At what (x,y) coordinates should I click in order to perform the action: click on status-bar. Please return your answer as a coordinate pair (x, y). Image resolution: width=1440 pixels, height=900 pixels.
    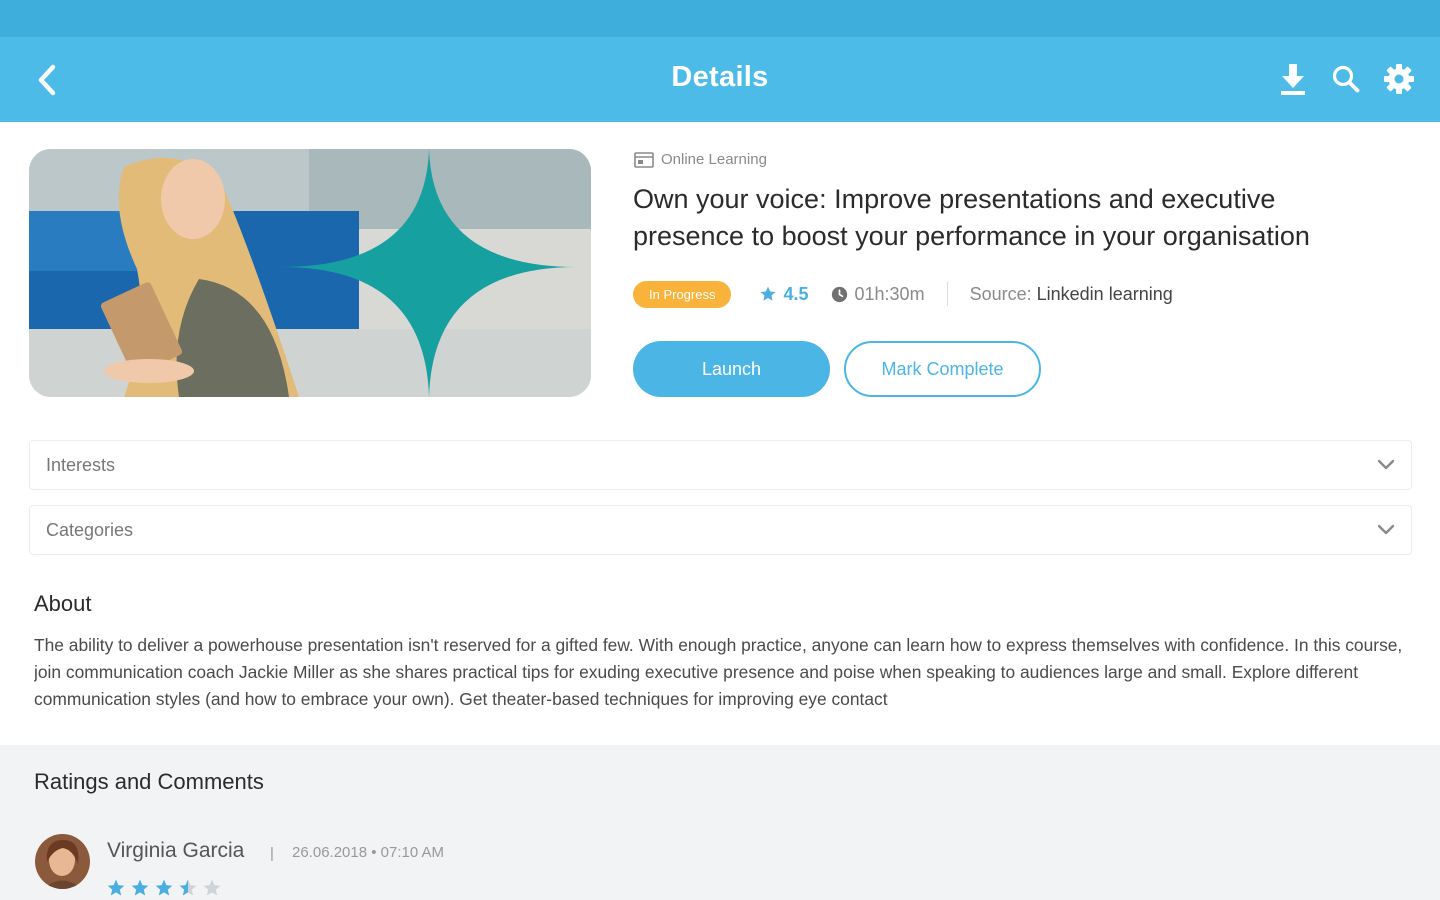
    Looking at the image, I should click on (720, 18).